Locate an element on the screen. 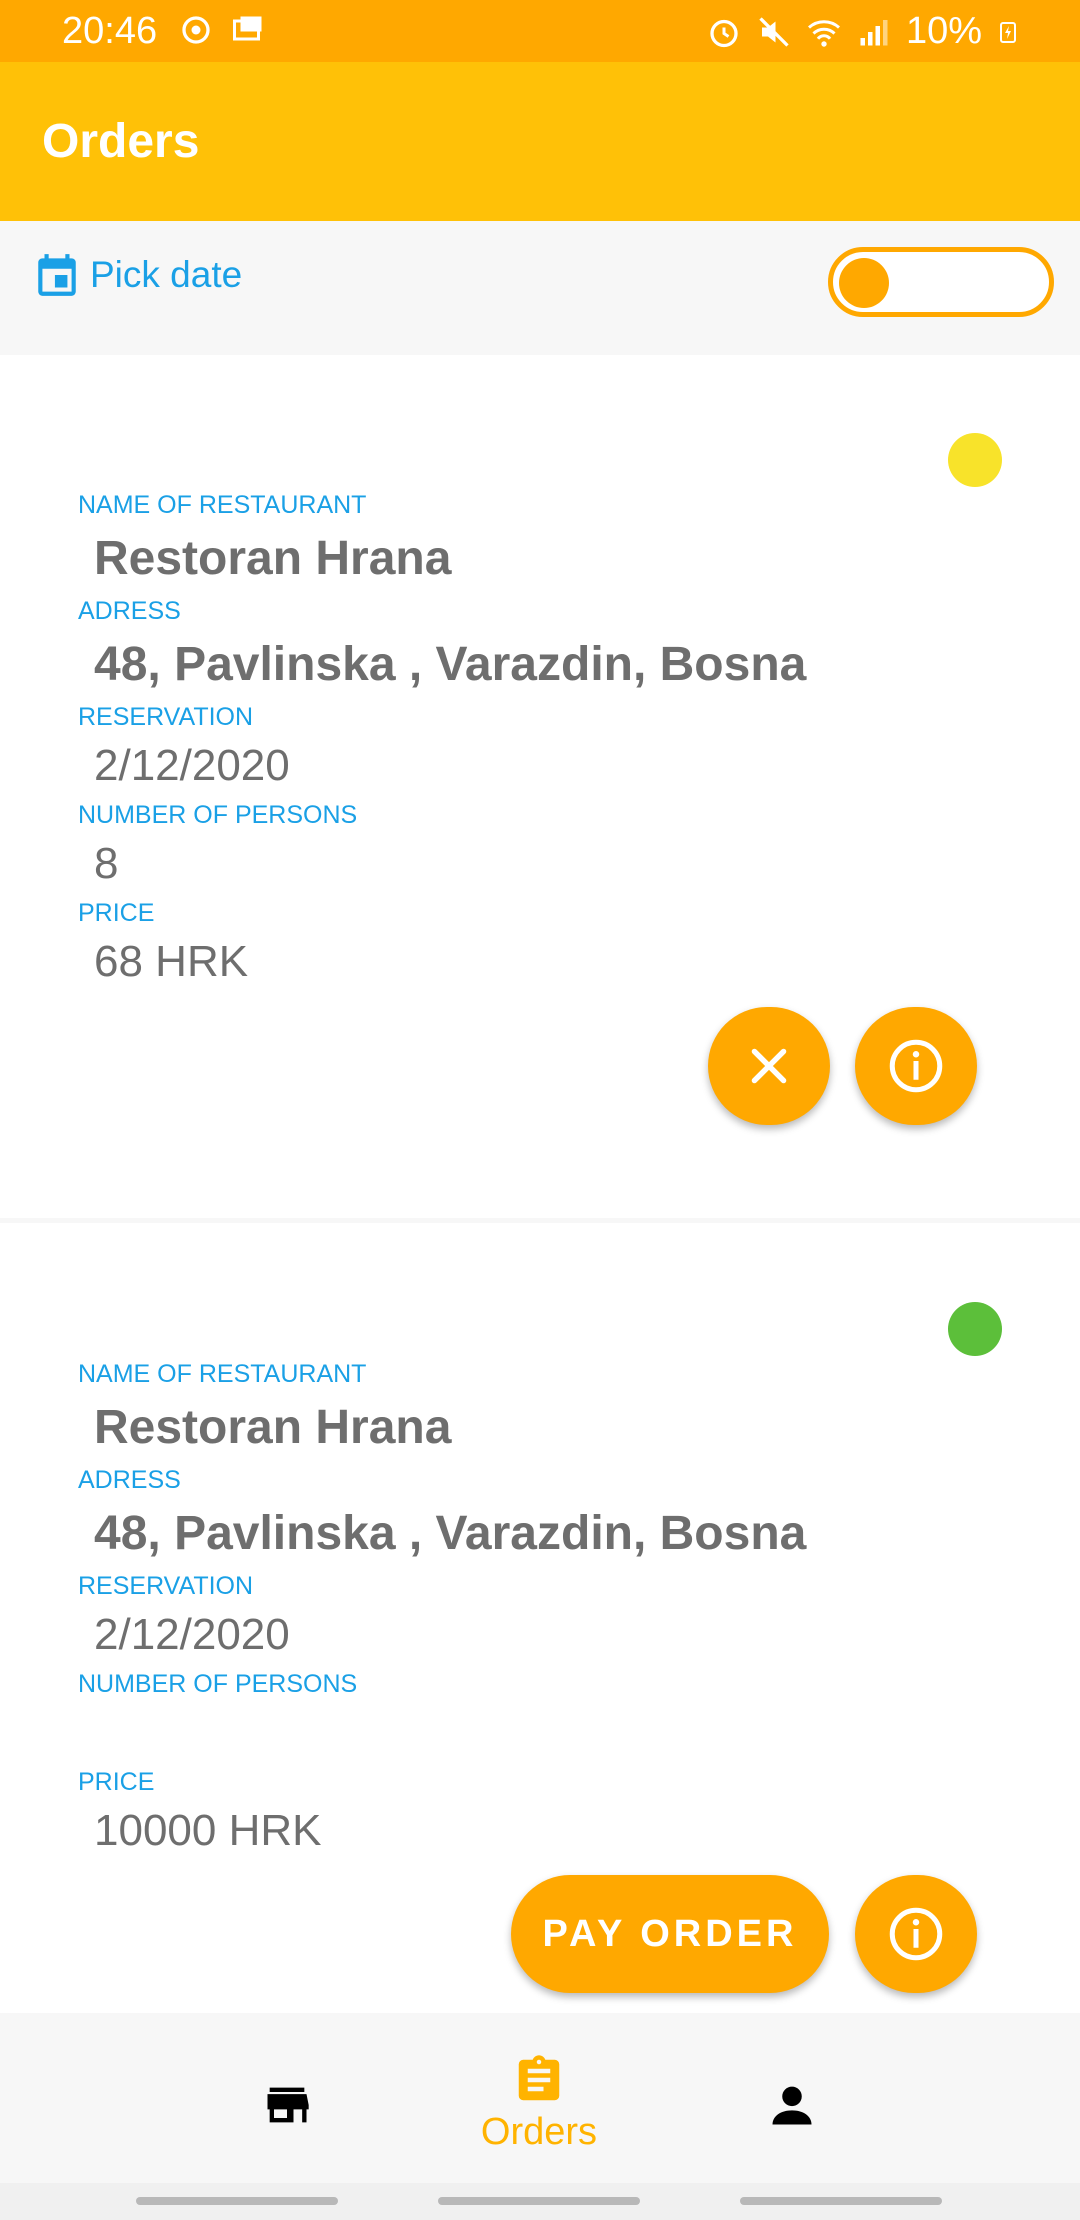 This screenshot has width=1080, height=2220. toggle-knob is located at coordinates (864, 283).